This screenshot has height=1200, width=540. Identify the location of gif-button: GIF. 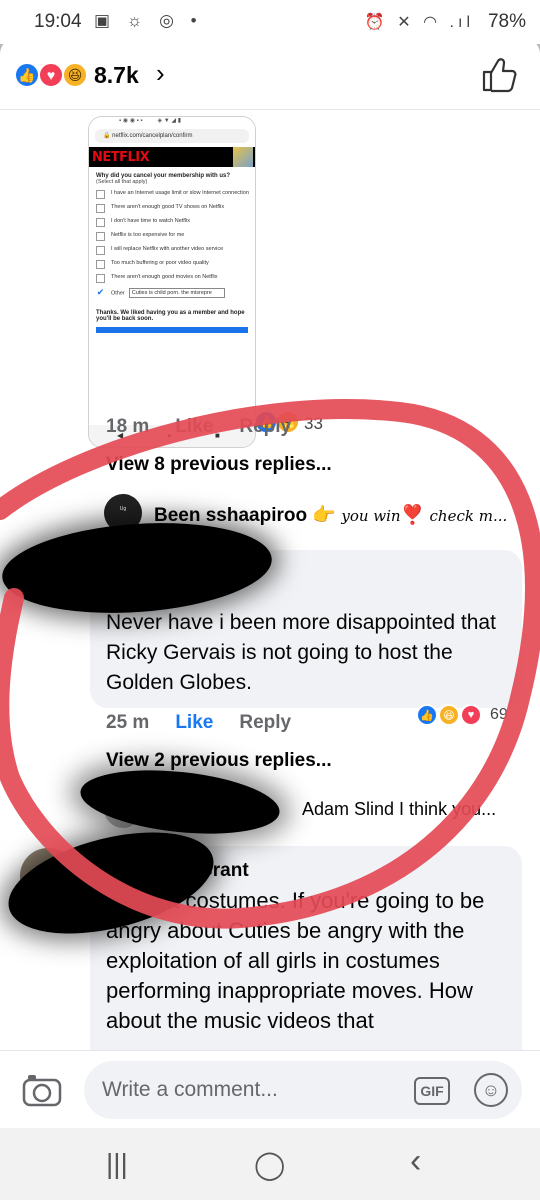
(432, 1091).